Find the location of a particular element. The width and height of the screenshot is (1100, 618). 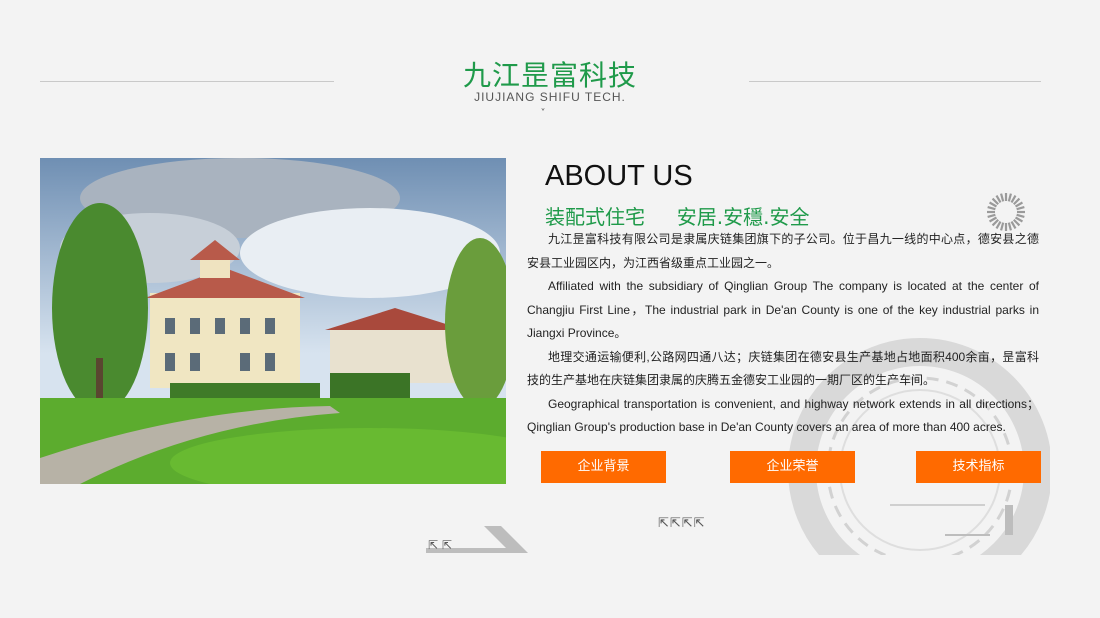

brand-title-cn: 九江昰富科技 is located at coordinates (549, 75).